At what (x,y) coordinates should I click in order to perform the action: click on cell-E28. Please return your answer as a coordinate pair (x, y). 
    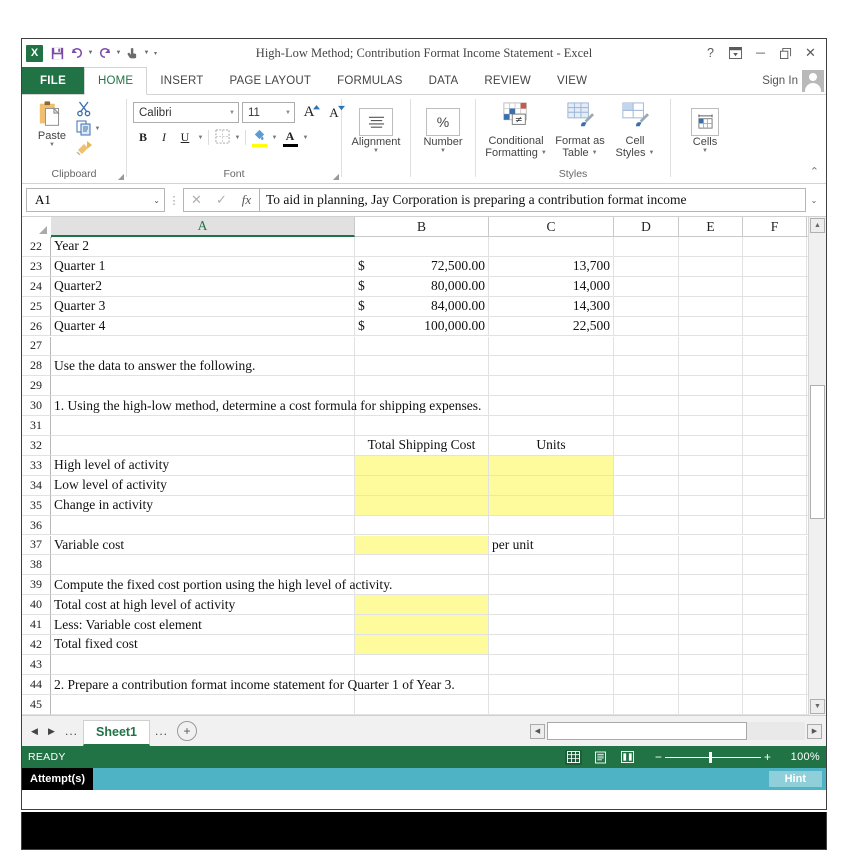
    Looking at the image, I should click on (711, 366).